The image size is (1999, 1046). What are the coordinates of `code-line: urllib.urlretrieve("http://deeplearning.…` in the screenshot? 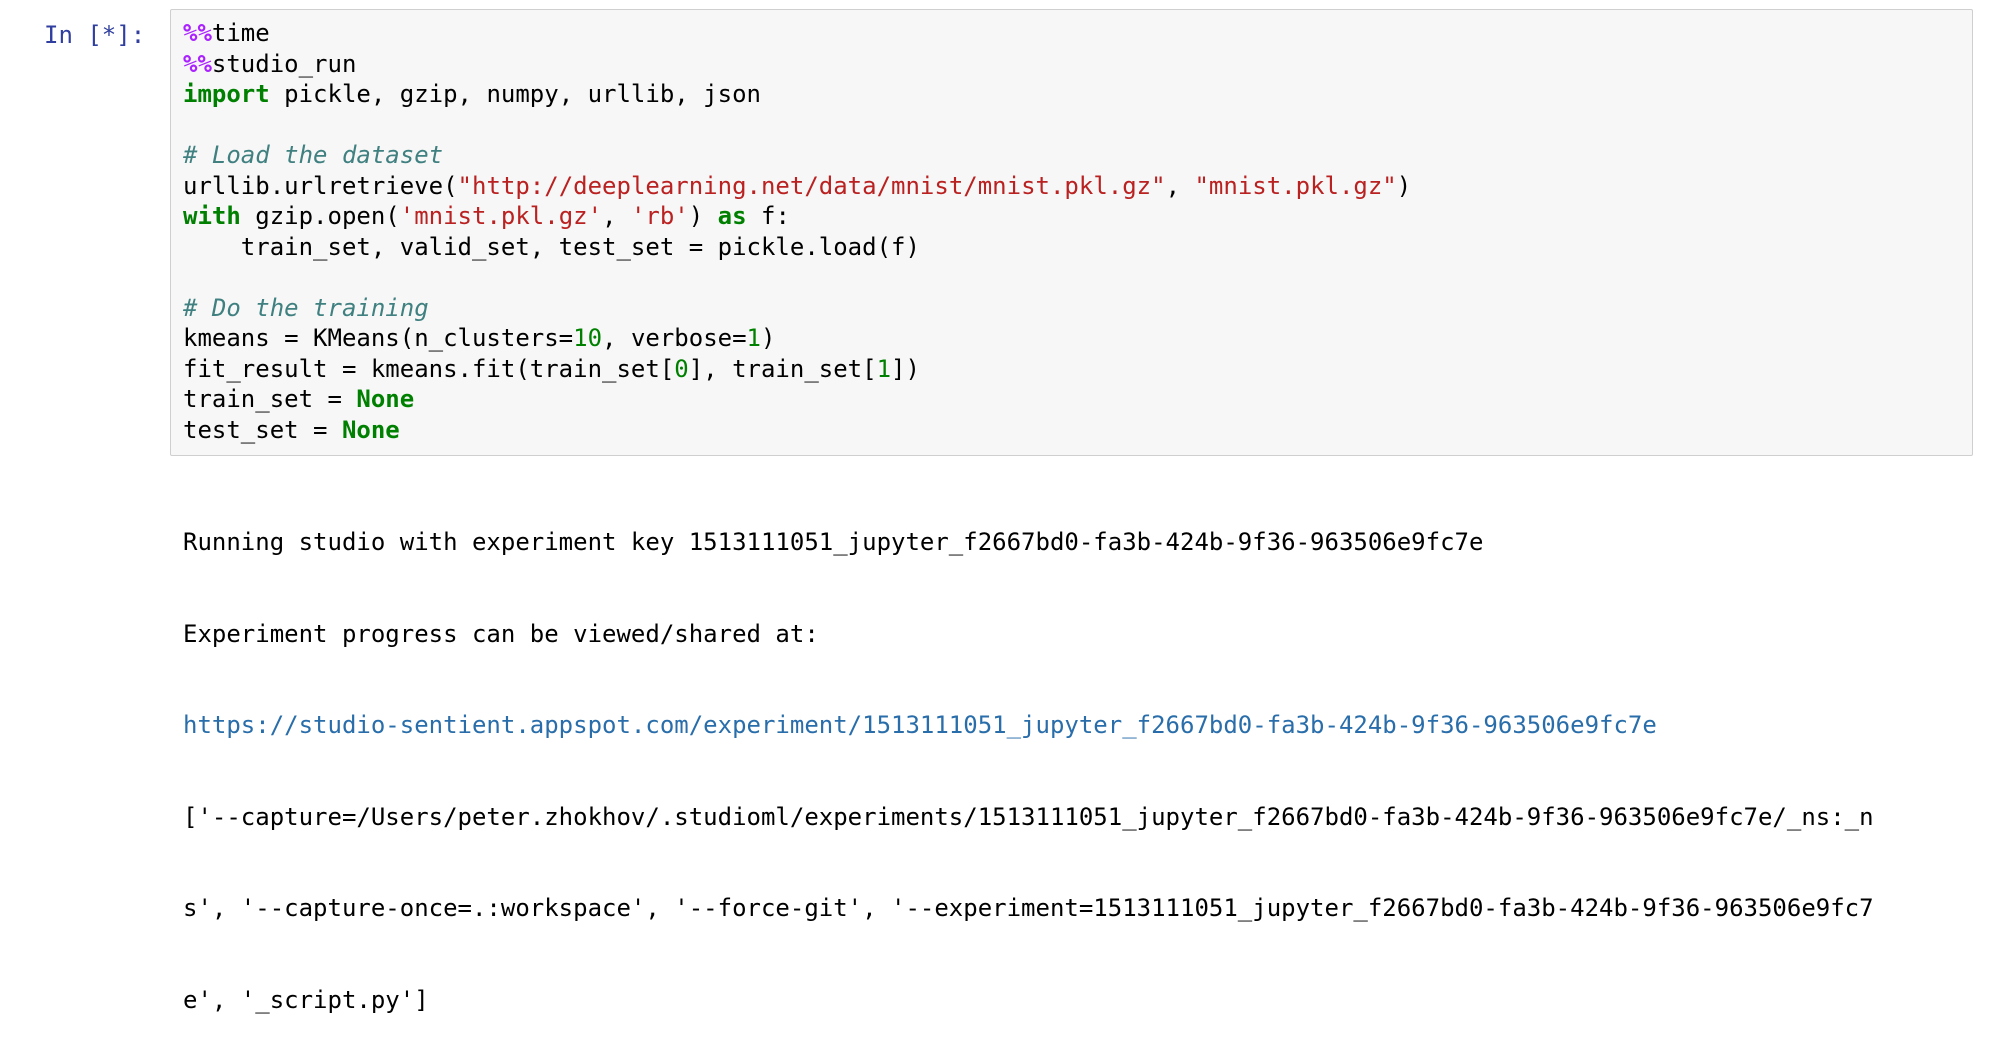 It's located at (797, 186).